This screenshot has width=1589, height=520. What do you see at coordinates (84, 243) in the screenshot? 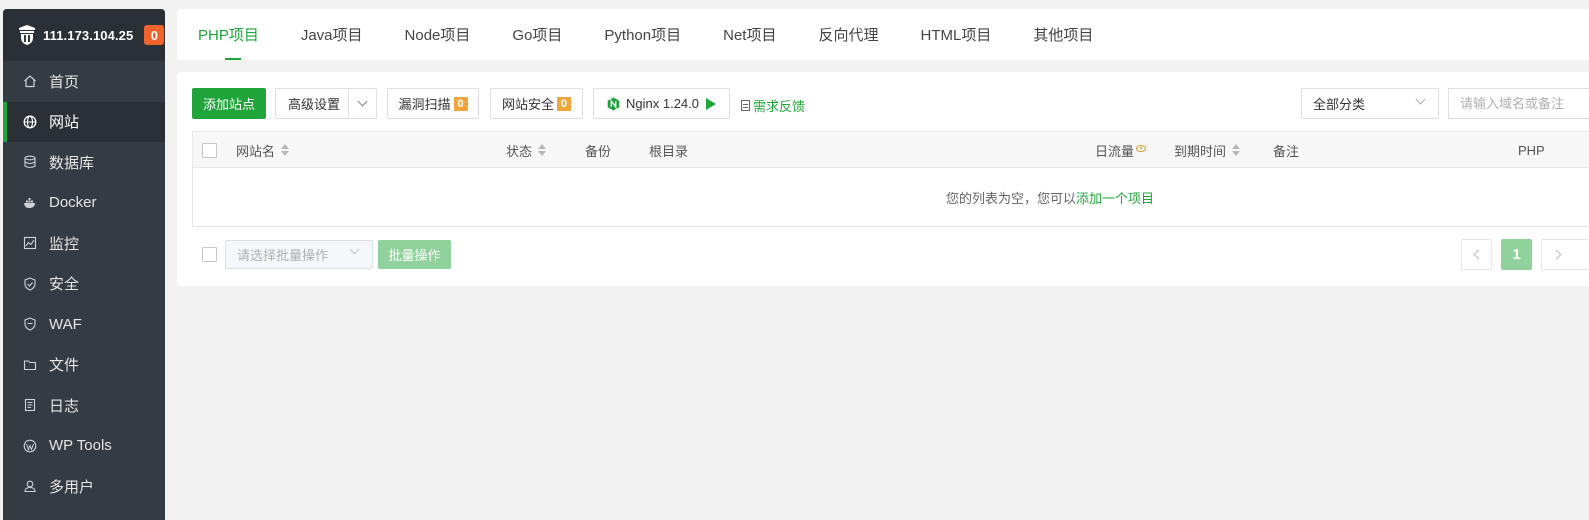
I see `sidebar-item-monitor: 监控` at bounding box center [84, 243].